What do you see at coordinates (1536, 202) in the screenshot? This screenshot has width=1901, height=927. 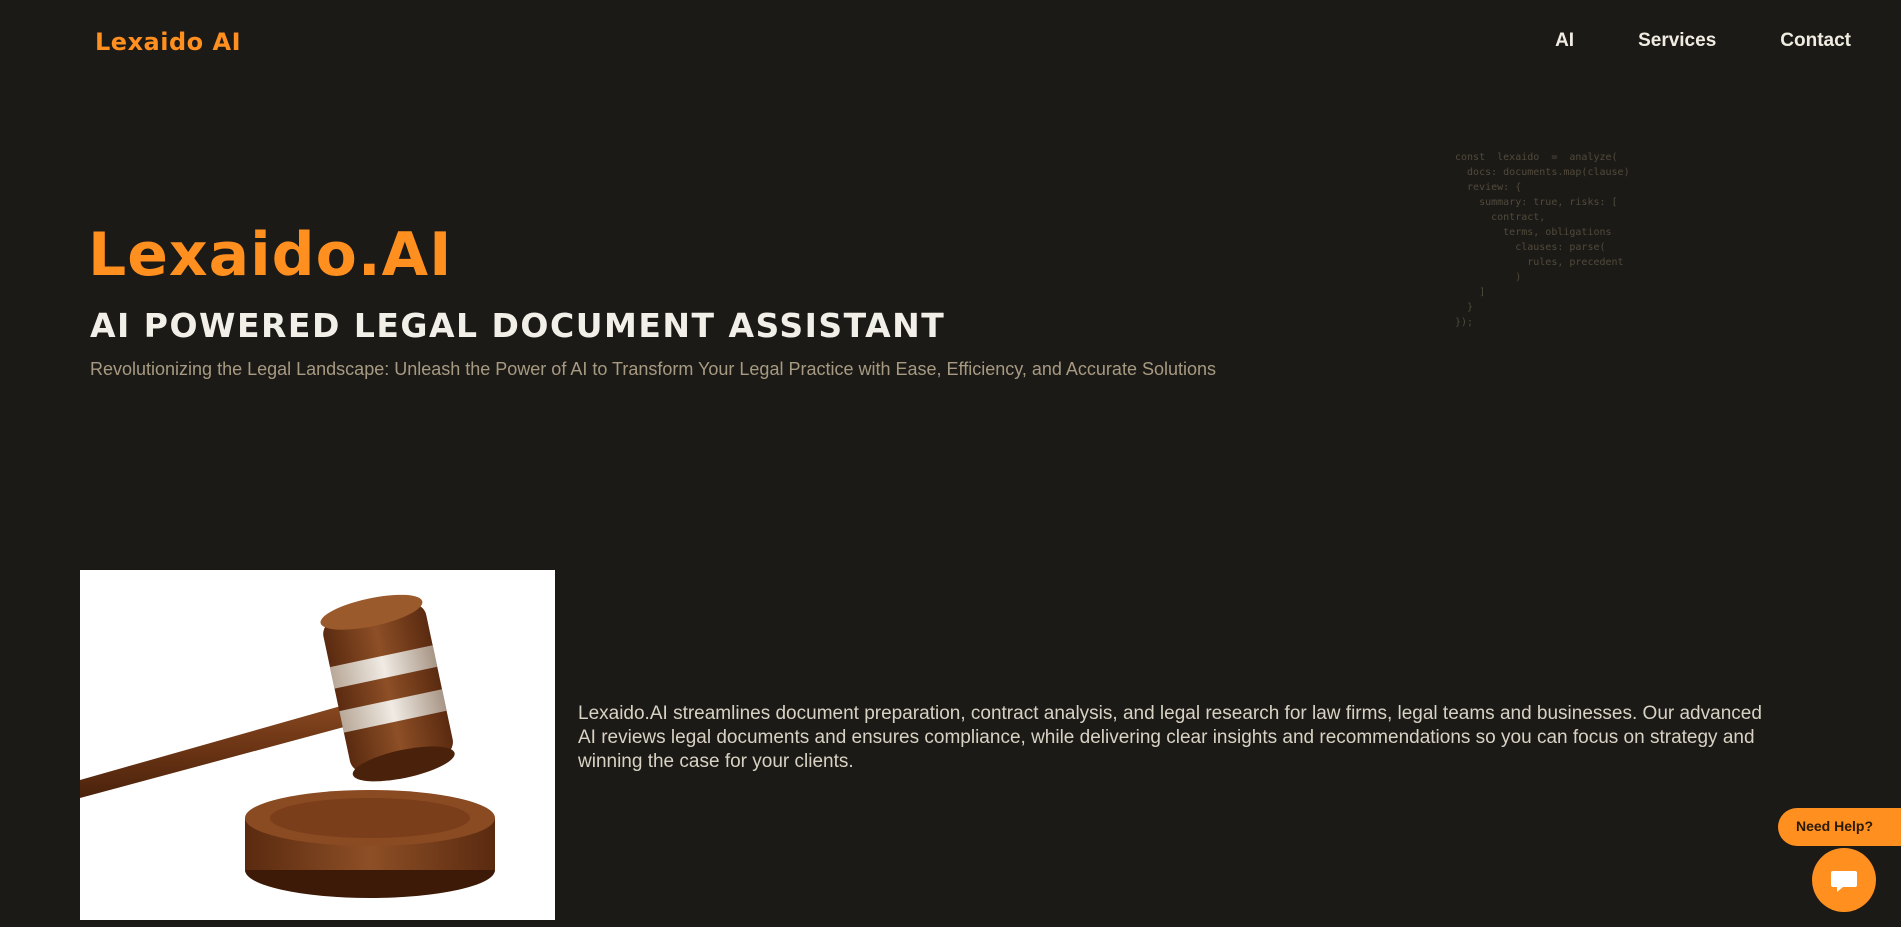 I see `code-line: summary: true, risks: [` at bounding box center [1536, 202].